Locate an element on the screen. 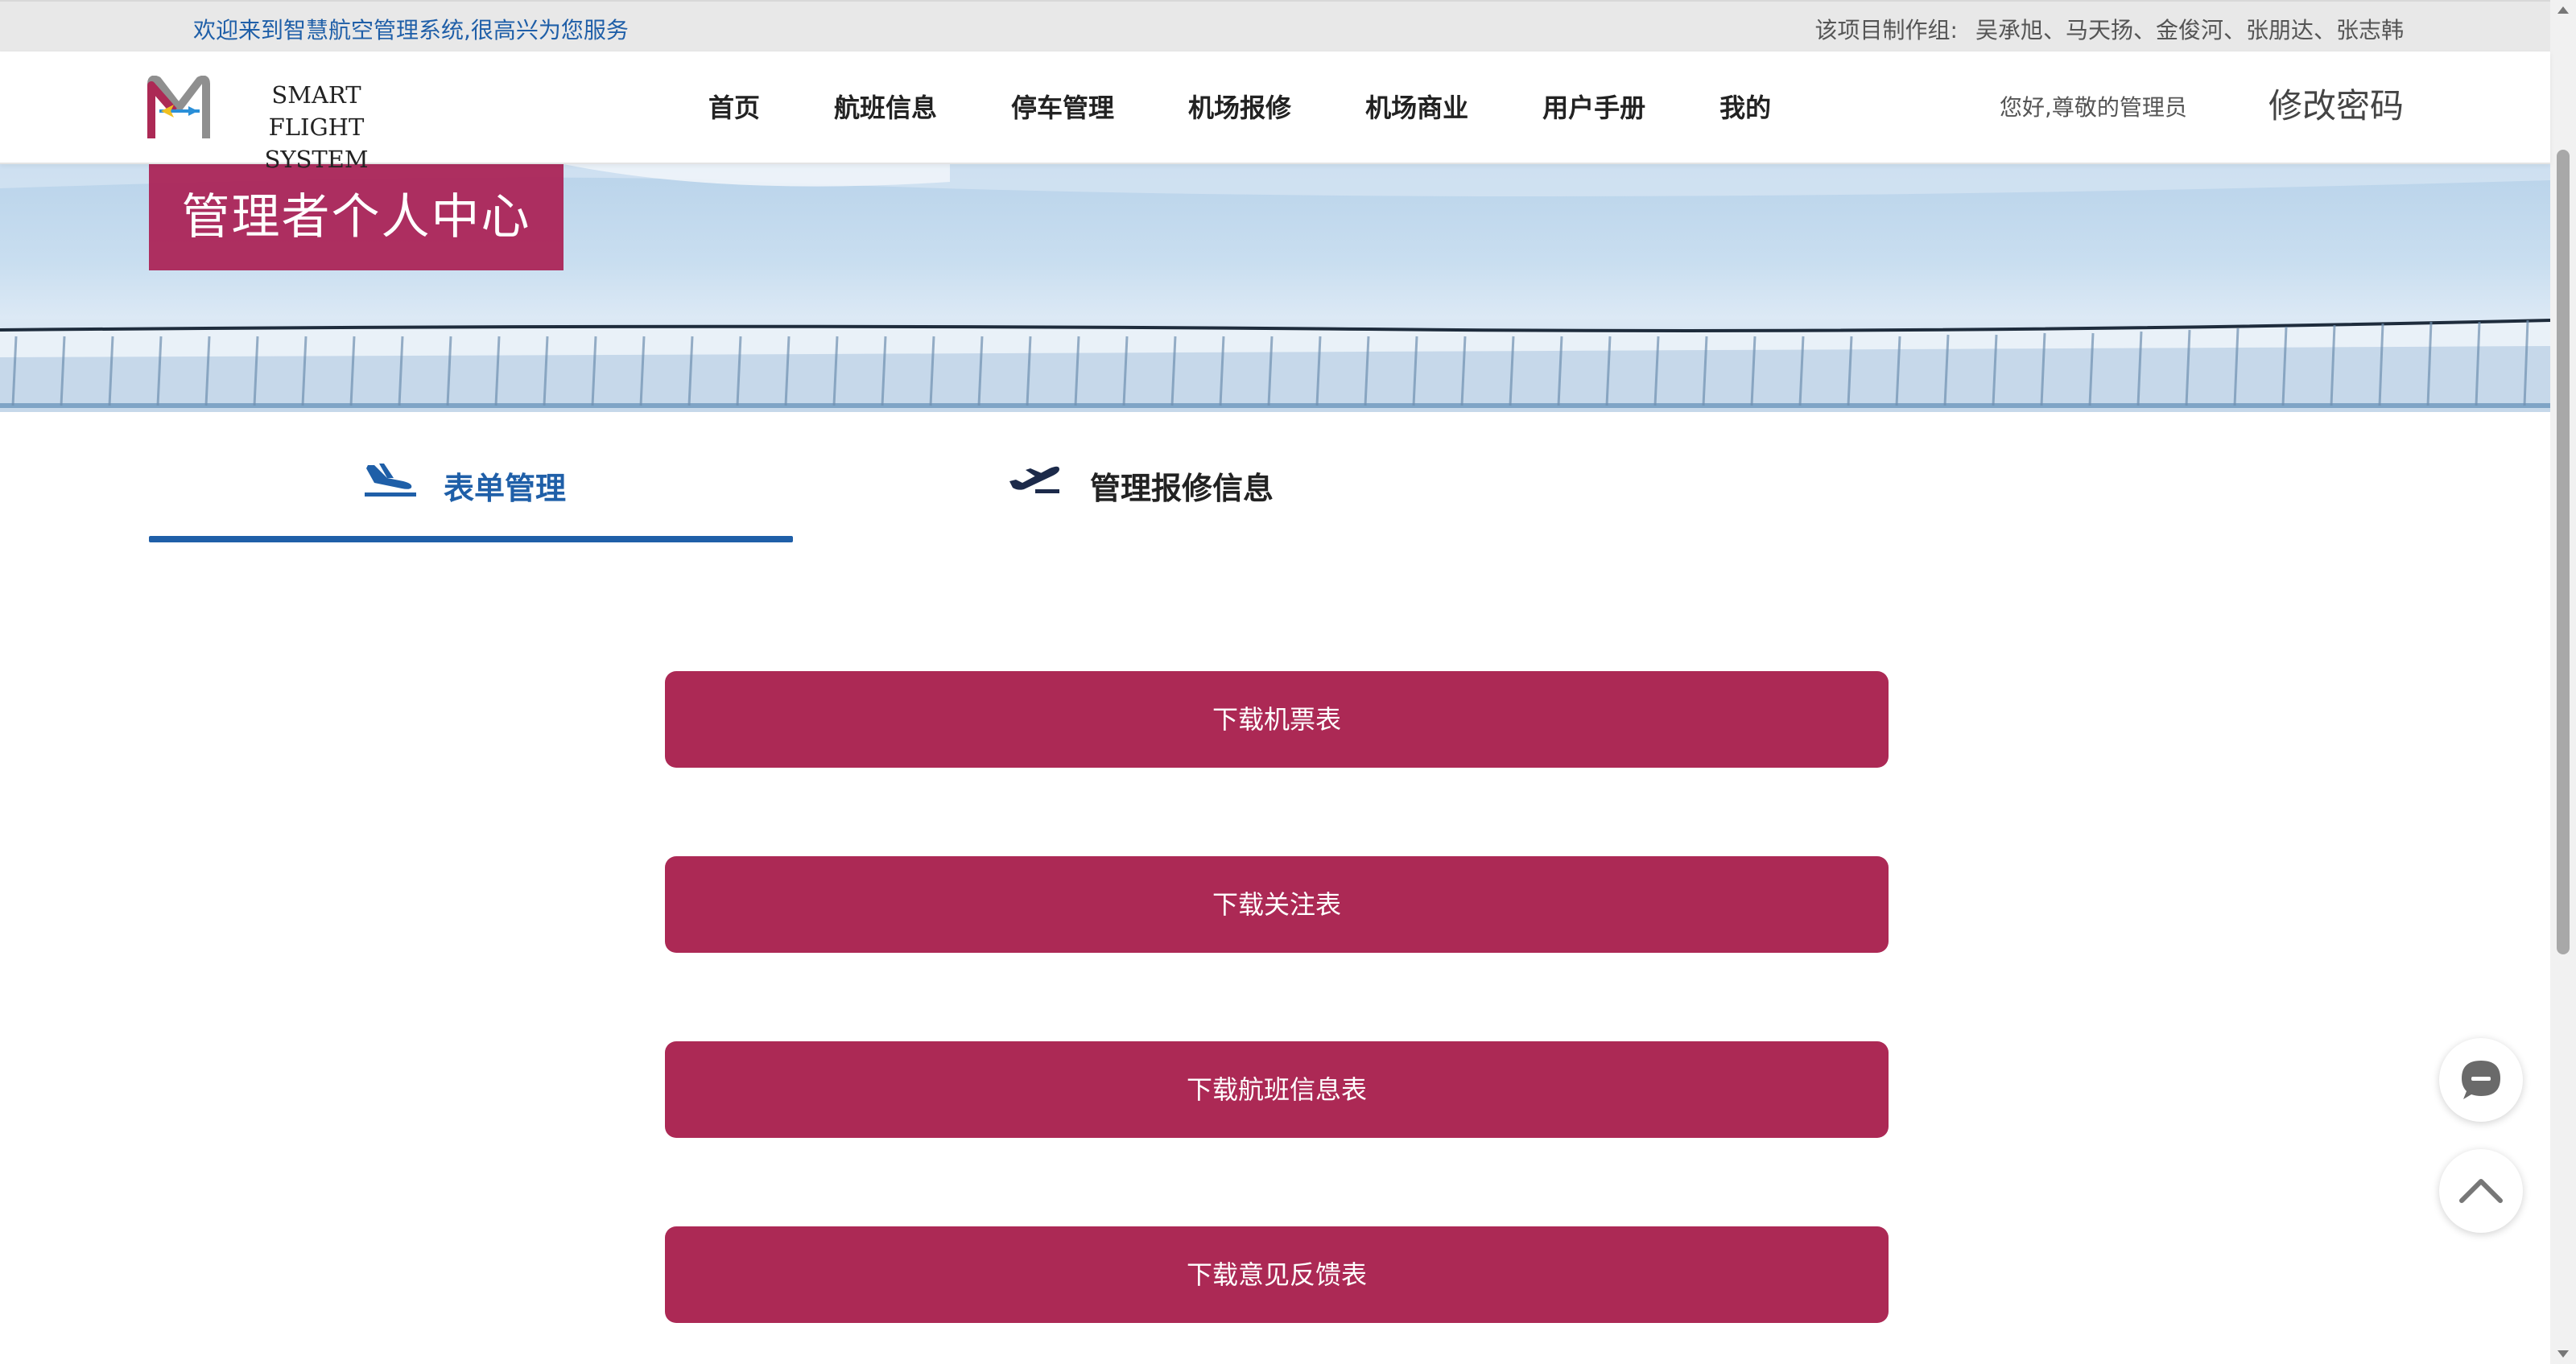  site-logo: SMART FLIGHT SYSTEM is located at coordinates (275, 125).